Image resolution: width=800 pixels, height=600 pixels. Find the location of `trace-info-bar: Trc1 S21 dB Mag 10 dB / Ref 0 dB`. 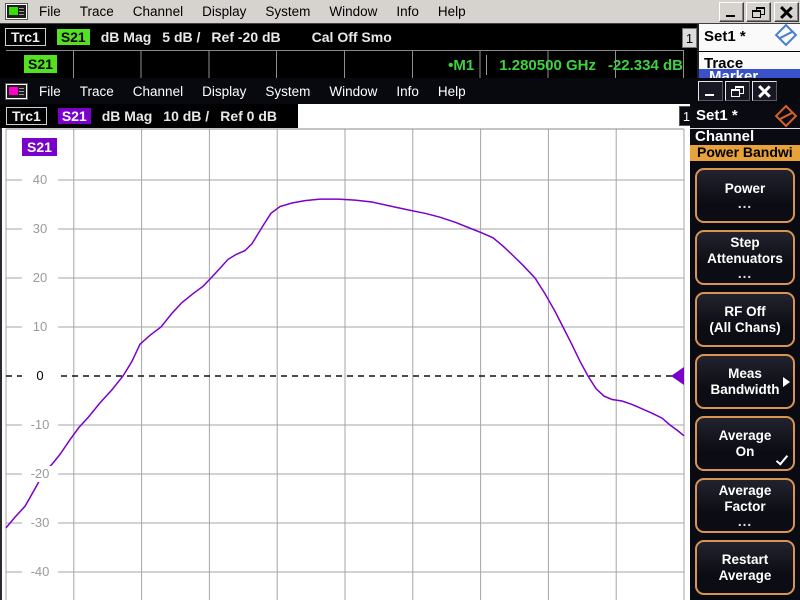

trace-info-bar: Trc1 S21 dB Mag 10 dB / Ref 0 dB is located at coordinates (149, 116).